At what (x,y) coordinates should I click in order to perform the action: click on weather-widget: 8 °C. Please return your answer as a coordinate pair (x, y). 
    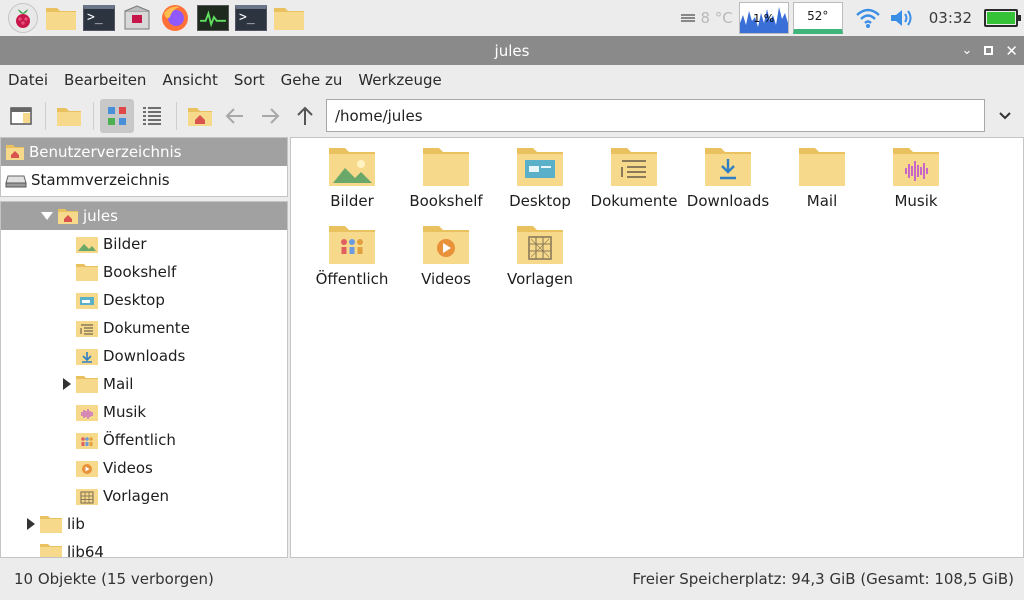
    Looking at the image, I should click on (706, 18).